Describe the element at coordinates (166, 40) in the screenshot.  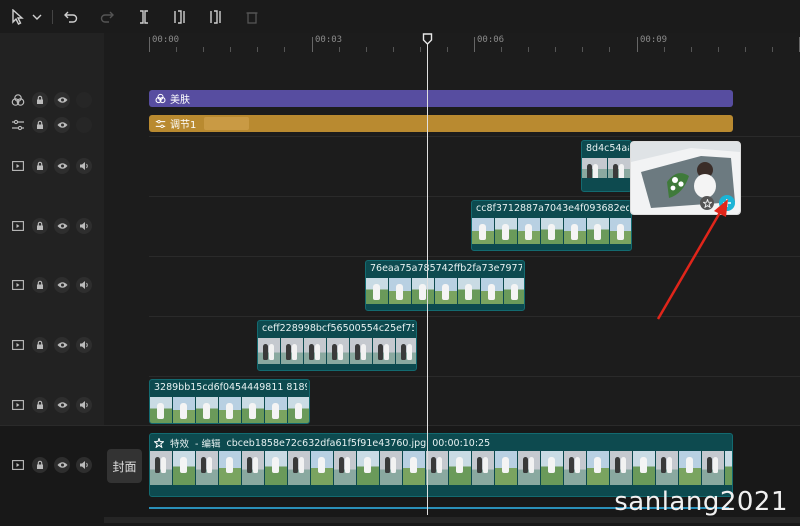
I see `ruler-label: 00:00` at that location.